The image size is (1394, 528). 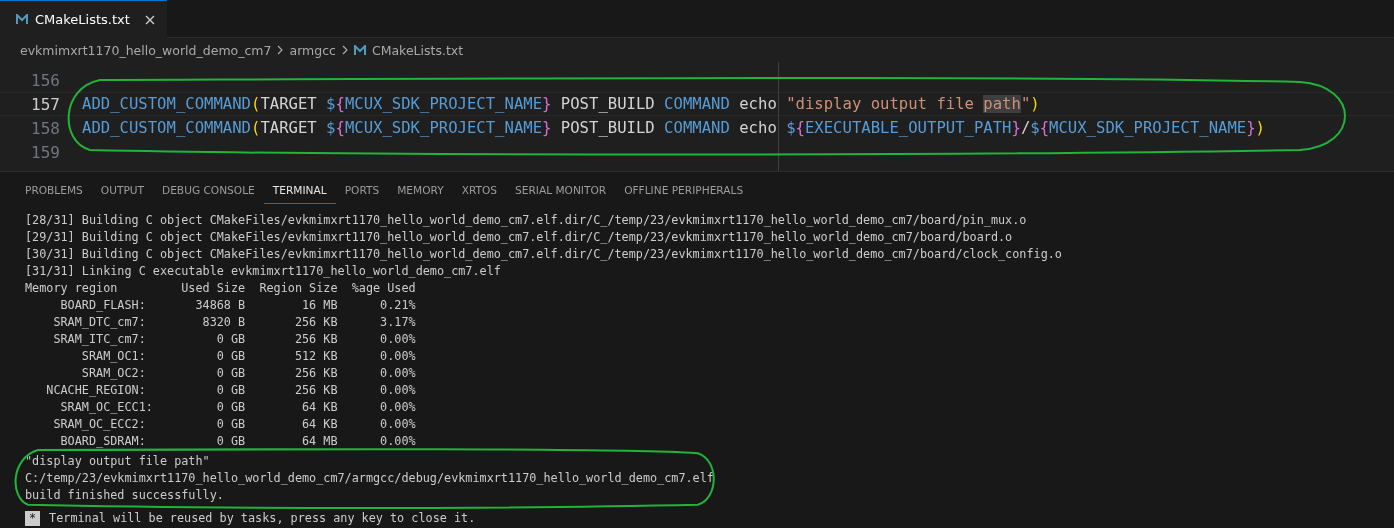 What do you see at coordinates (45, 80) in the screenshot?
I see `line-number: 156` at bounding box center [45, 80].